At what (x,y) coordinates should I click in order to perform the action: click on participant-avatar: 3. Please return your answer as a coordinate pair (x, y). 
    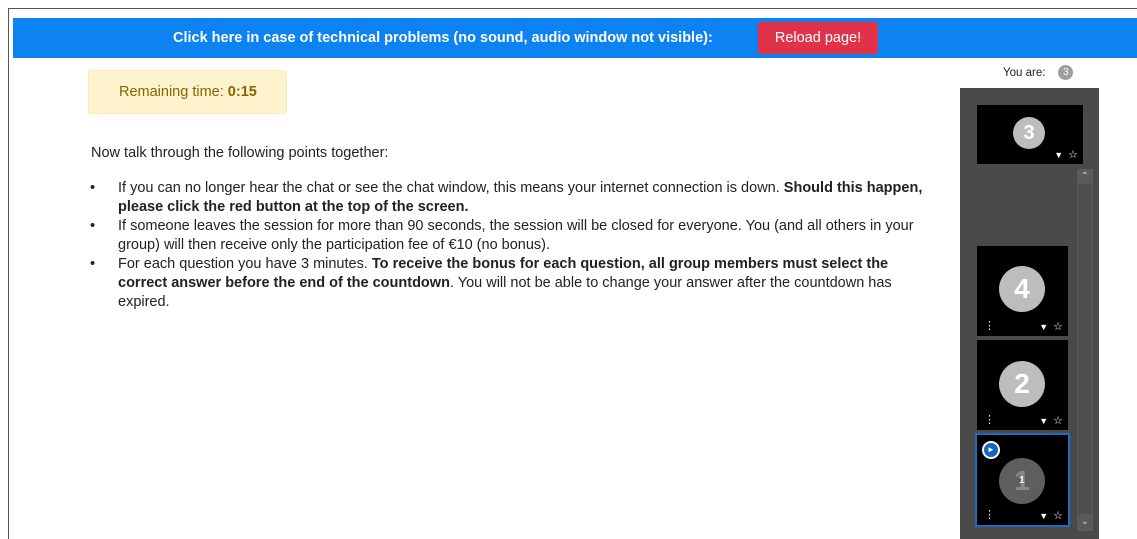
    Looking at the image, I should click on (1029, 133).